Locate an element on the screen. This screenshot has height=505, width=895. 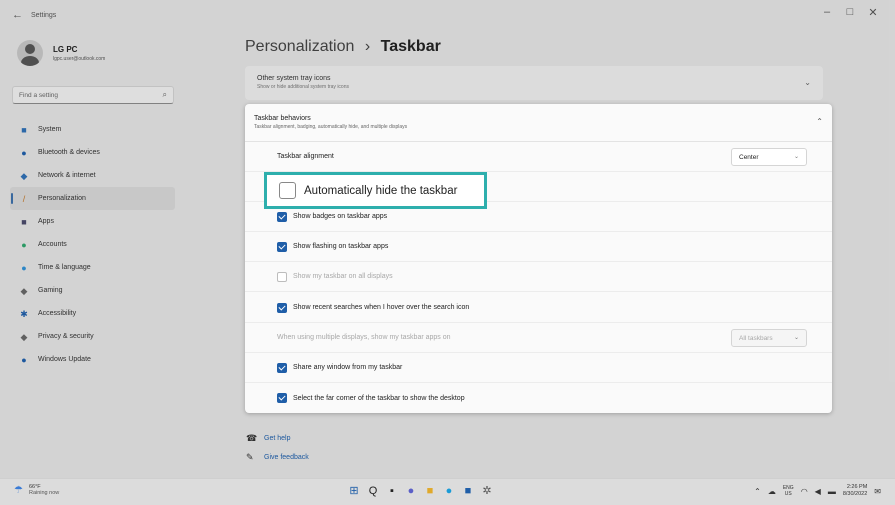
chat-icon: ● is located at coordinates (411, 491).